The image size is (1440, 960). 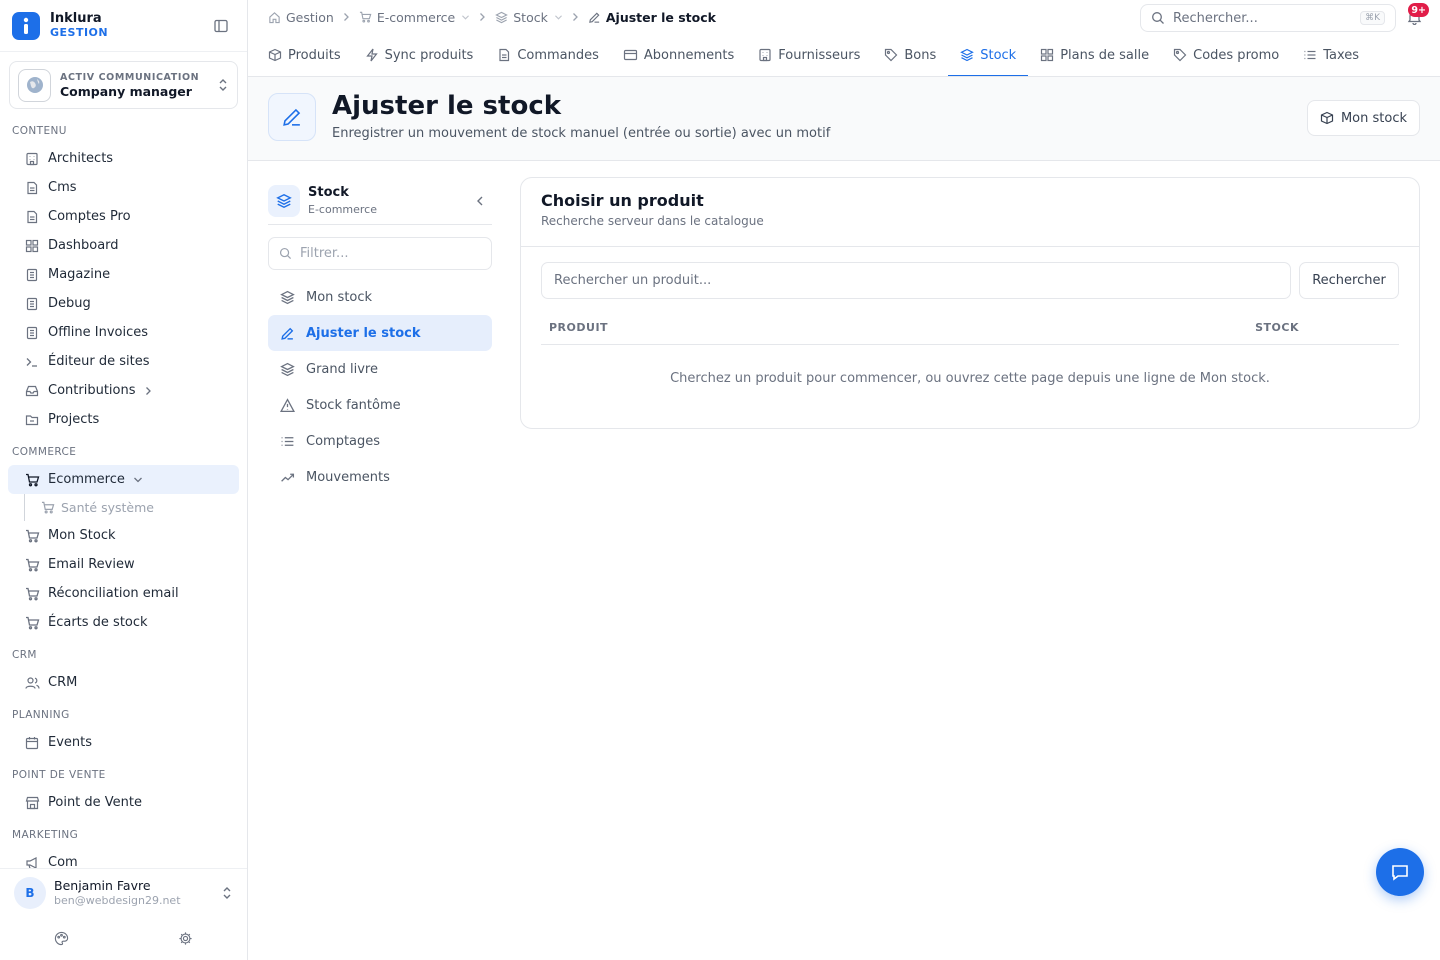 I want to click on breadcrumb-ecommerce: E-commerce, so click(x=414, y=17).